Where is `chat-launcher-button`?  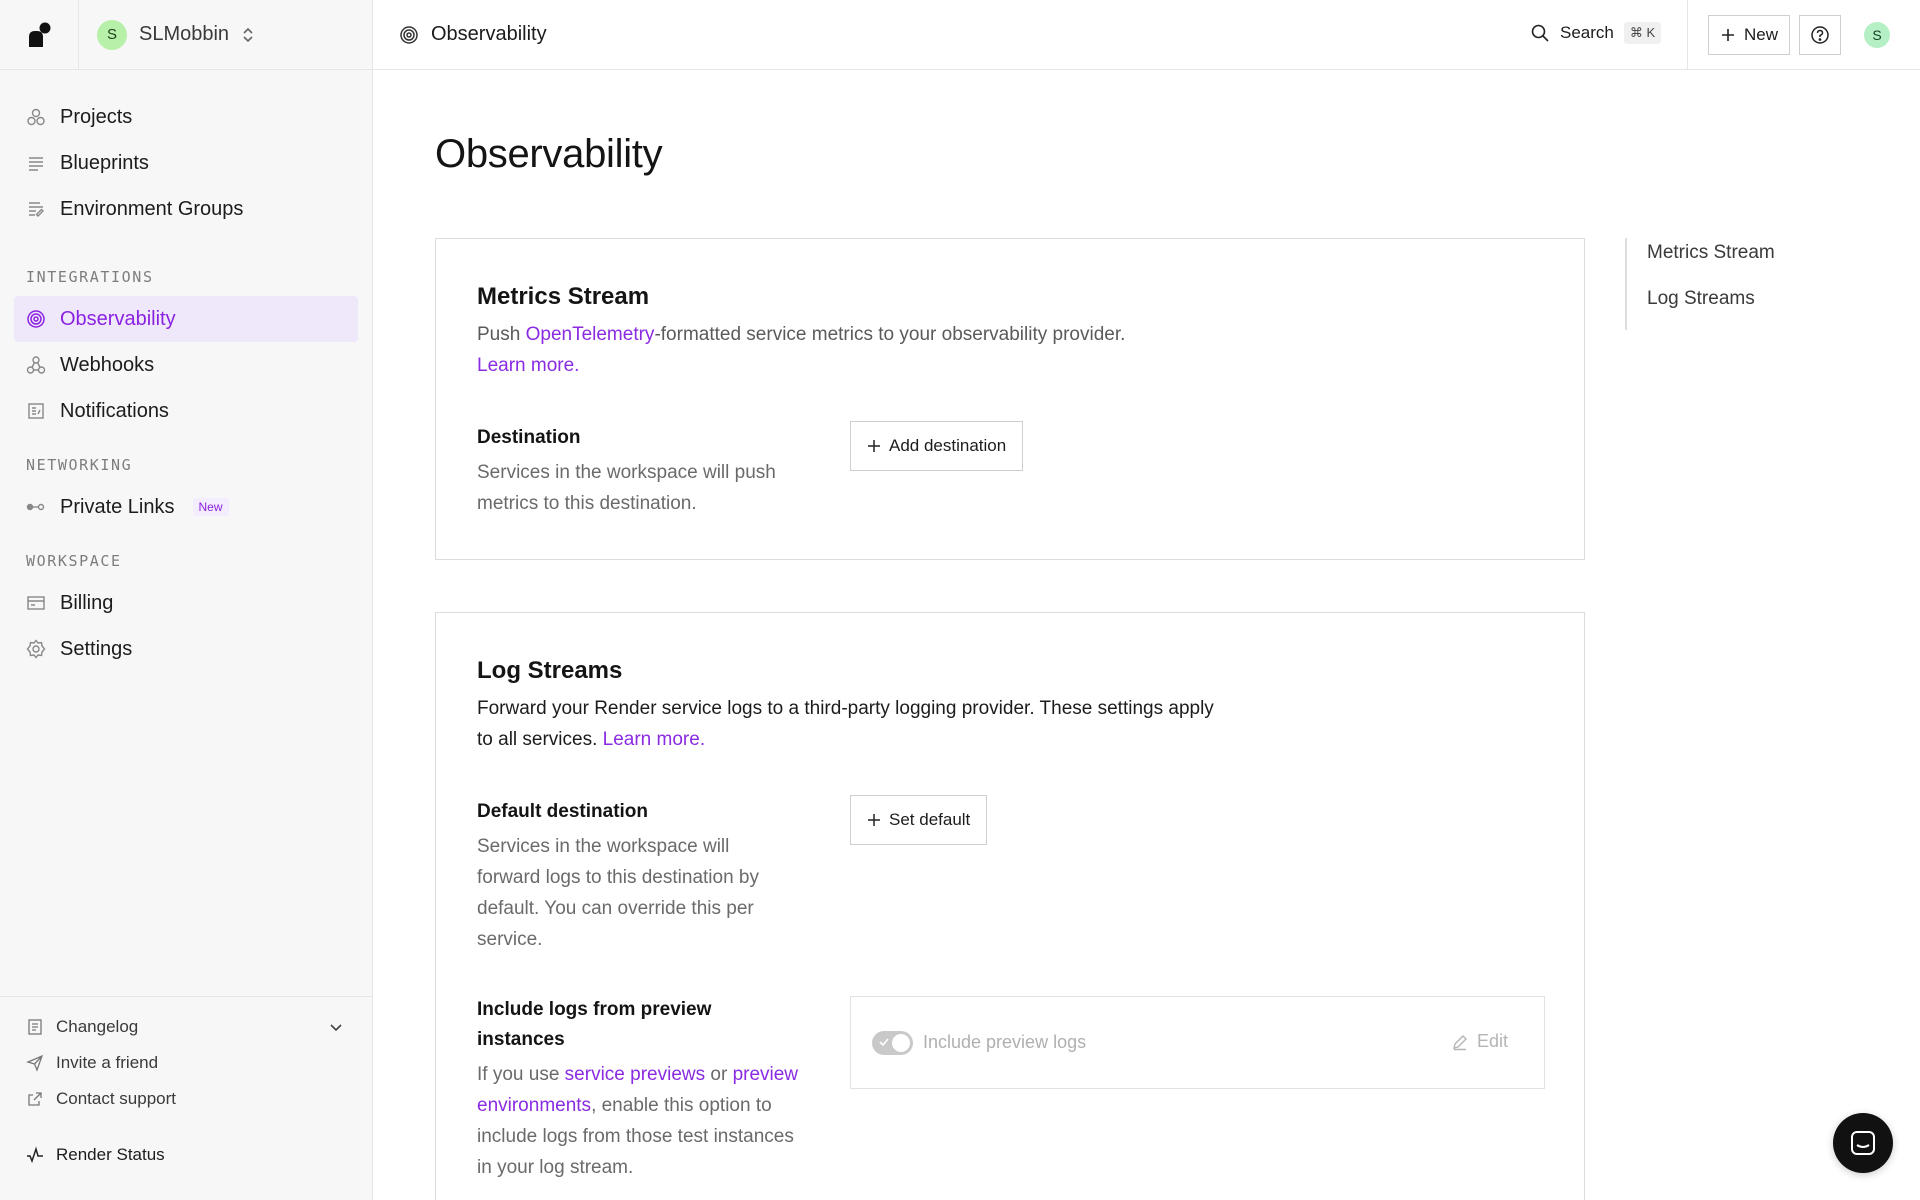 chat-launcher-button is located at coordinates (1863, 1143).